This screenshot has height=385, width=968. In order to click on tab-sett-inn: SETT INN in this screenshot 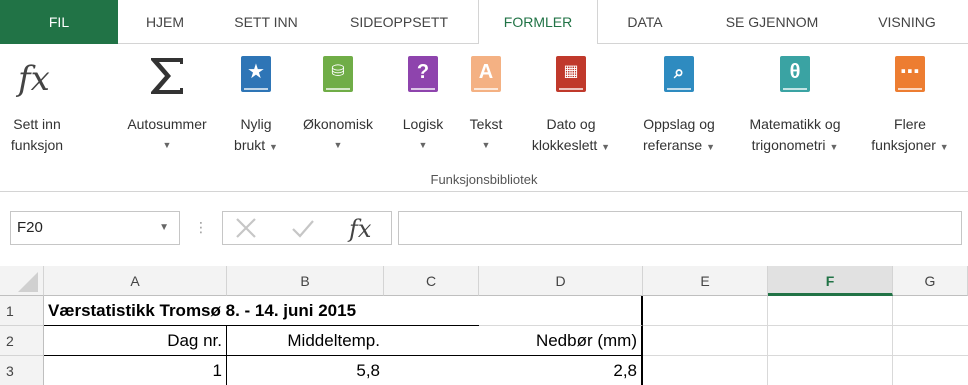, I will do `click(266, 22)`.